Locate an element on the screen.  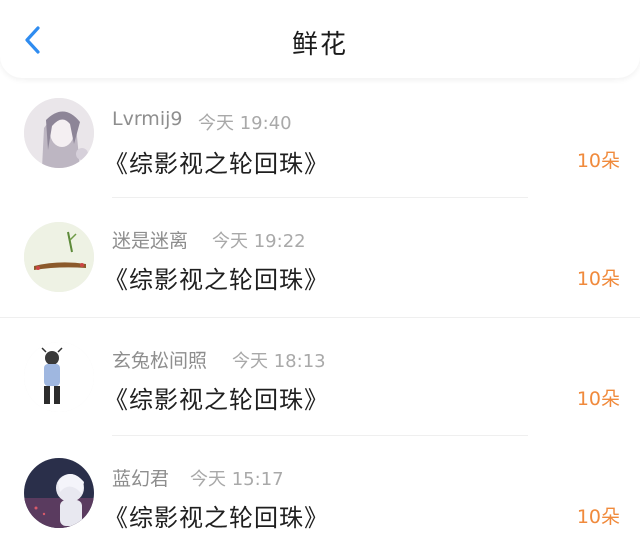
user-name: Lvrmij9 is located at coordinates (147, 119).